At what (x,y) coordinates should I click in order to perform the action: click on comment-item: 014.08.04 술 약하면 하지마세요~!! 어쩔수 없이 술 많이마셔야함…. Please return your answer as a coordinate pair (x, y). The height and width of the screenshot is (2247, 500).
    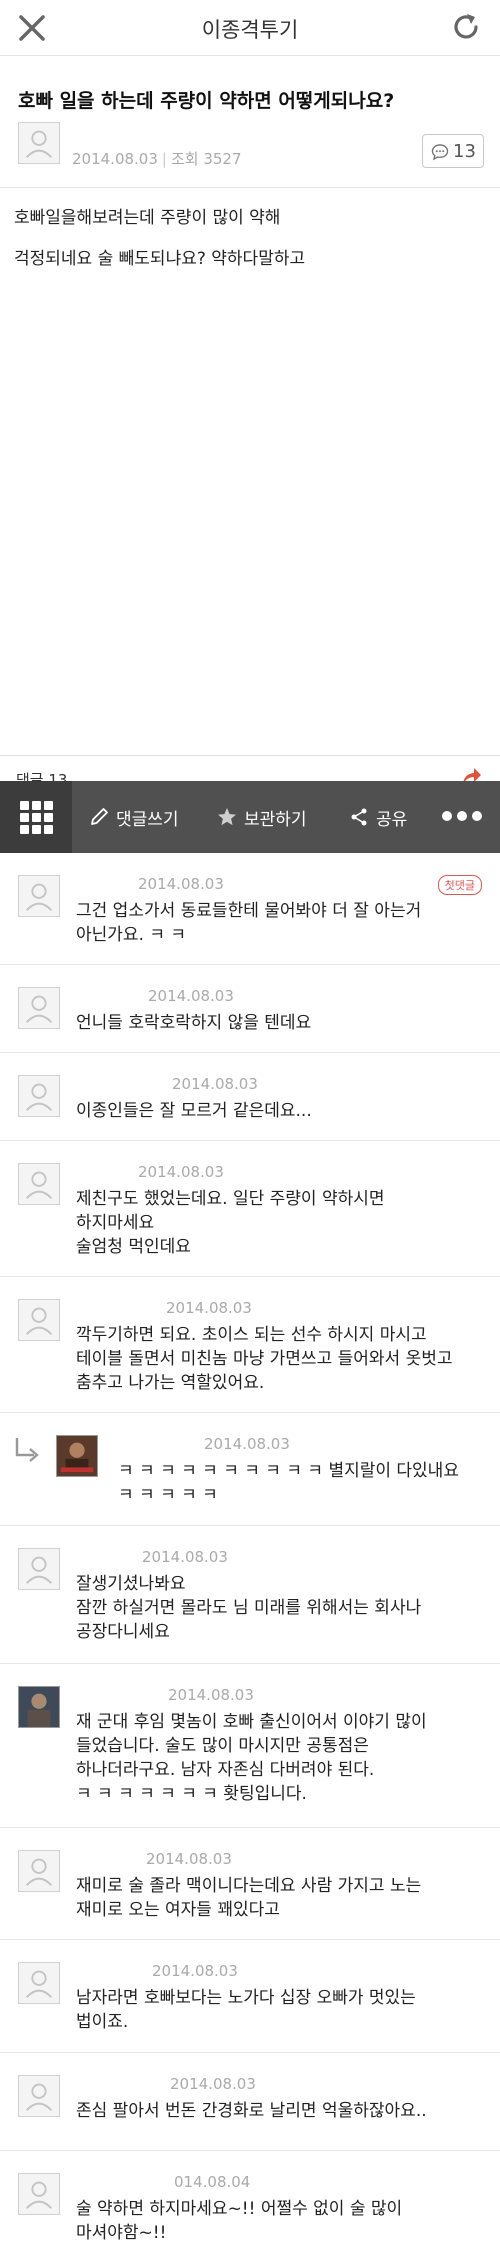
    Looking at the image, I should click on (250, 2199).